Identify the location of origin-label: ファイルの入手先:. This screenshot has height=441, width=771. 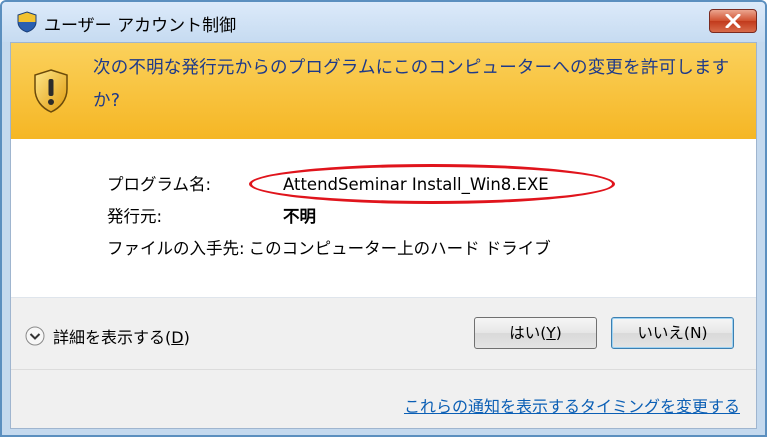
(176, 248).